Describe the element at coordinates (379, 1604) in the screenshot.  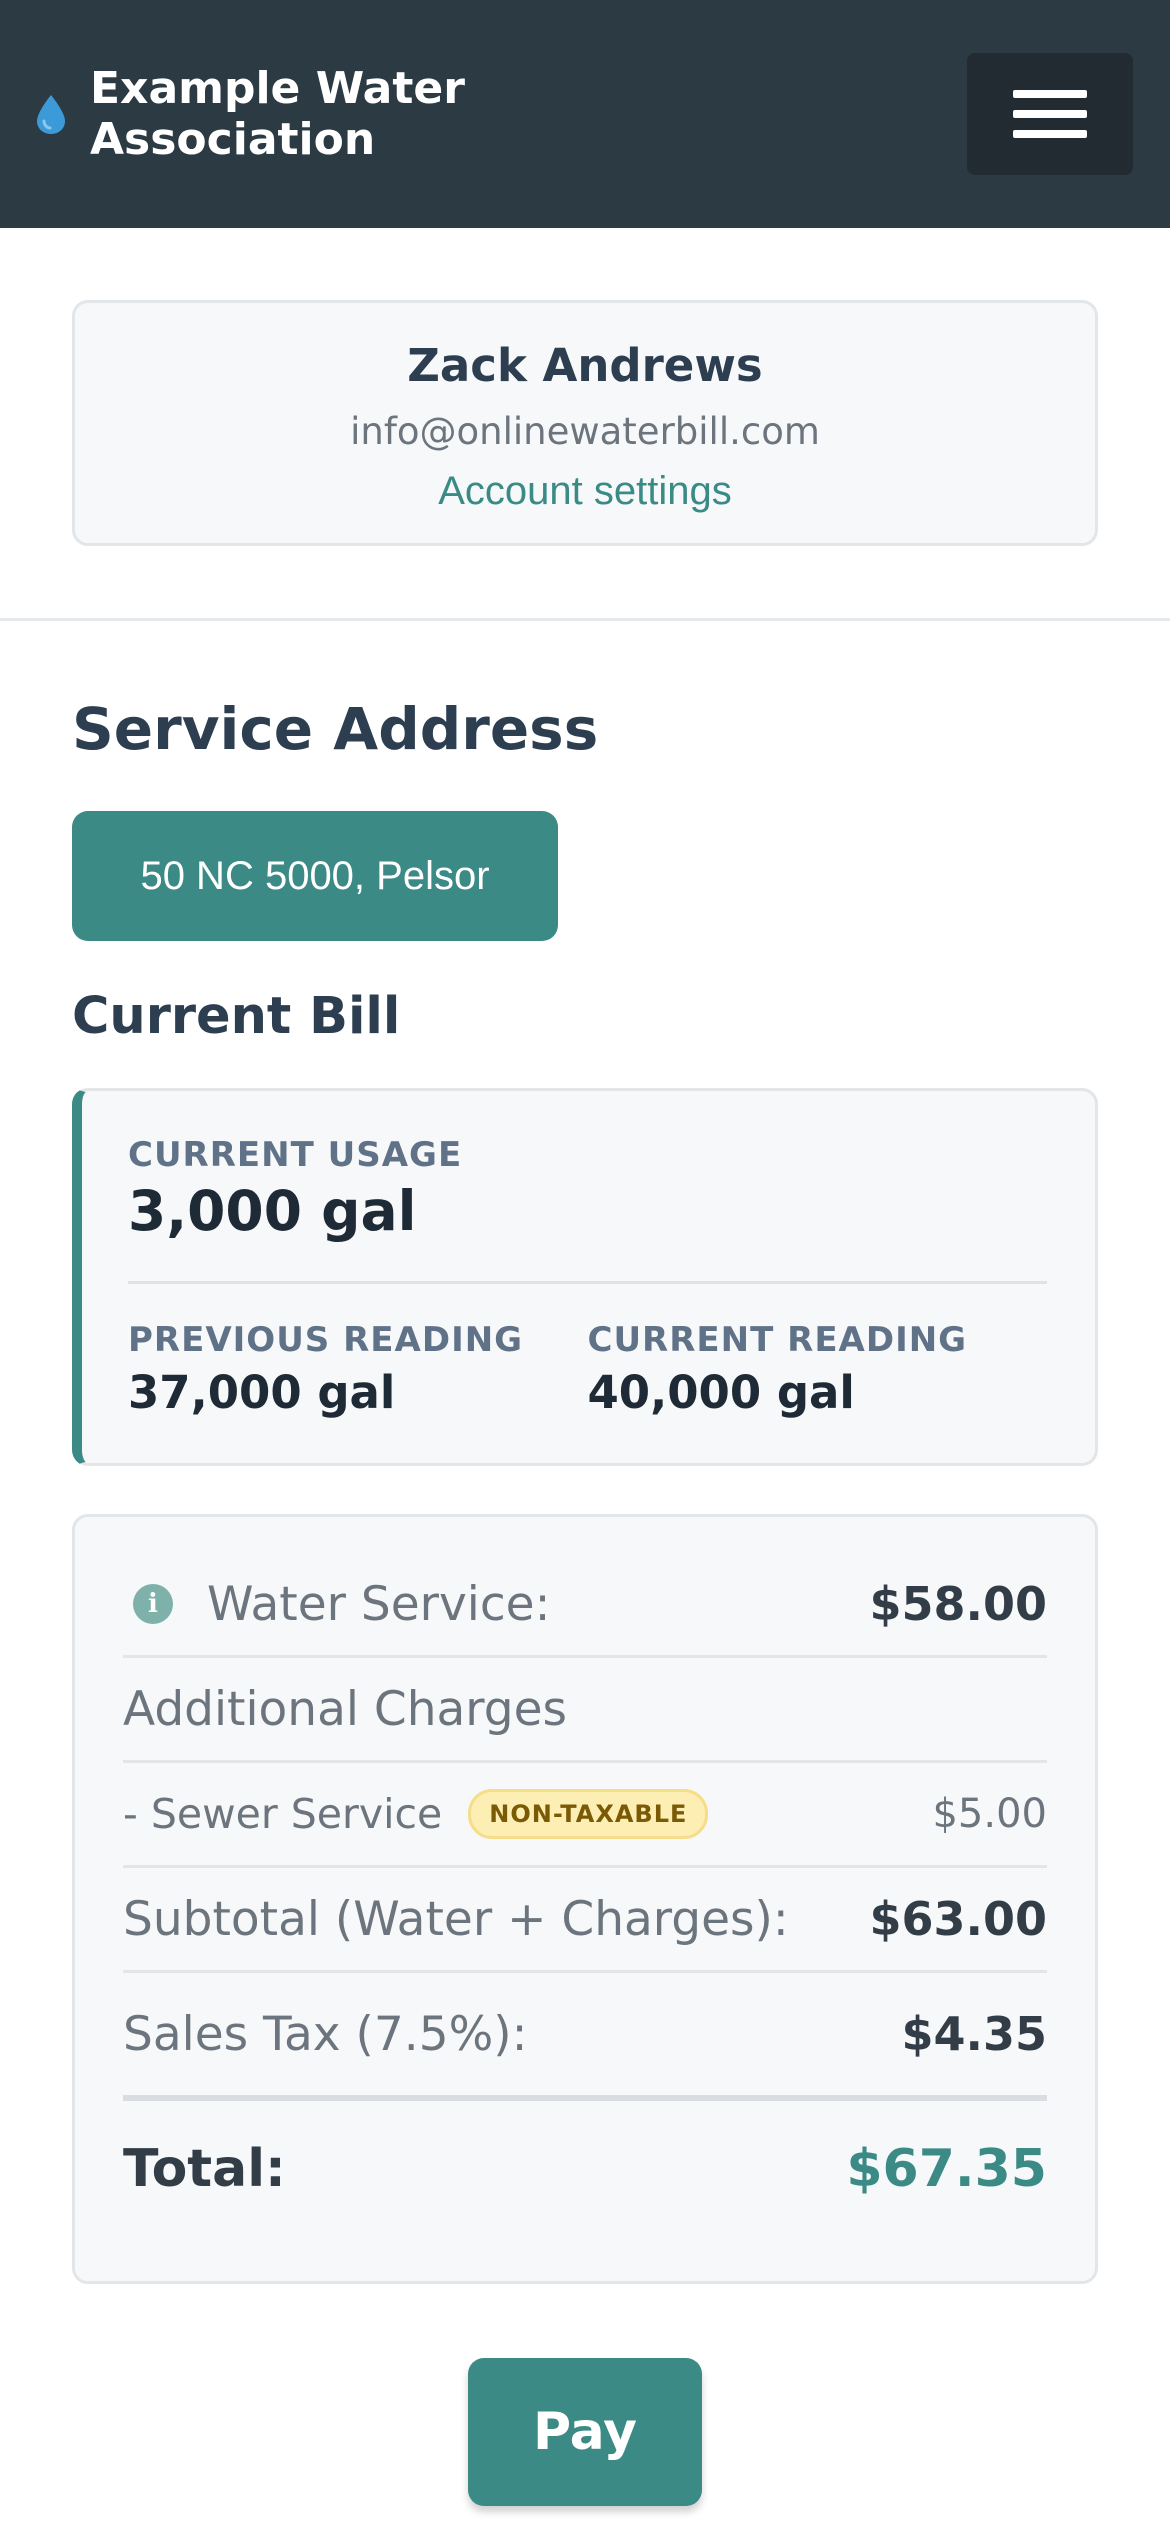
I see `water-service-label: Water Service:` at that location.